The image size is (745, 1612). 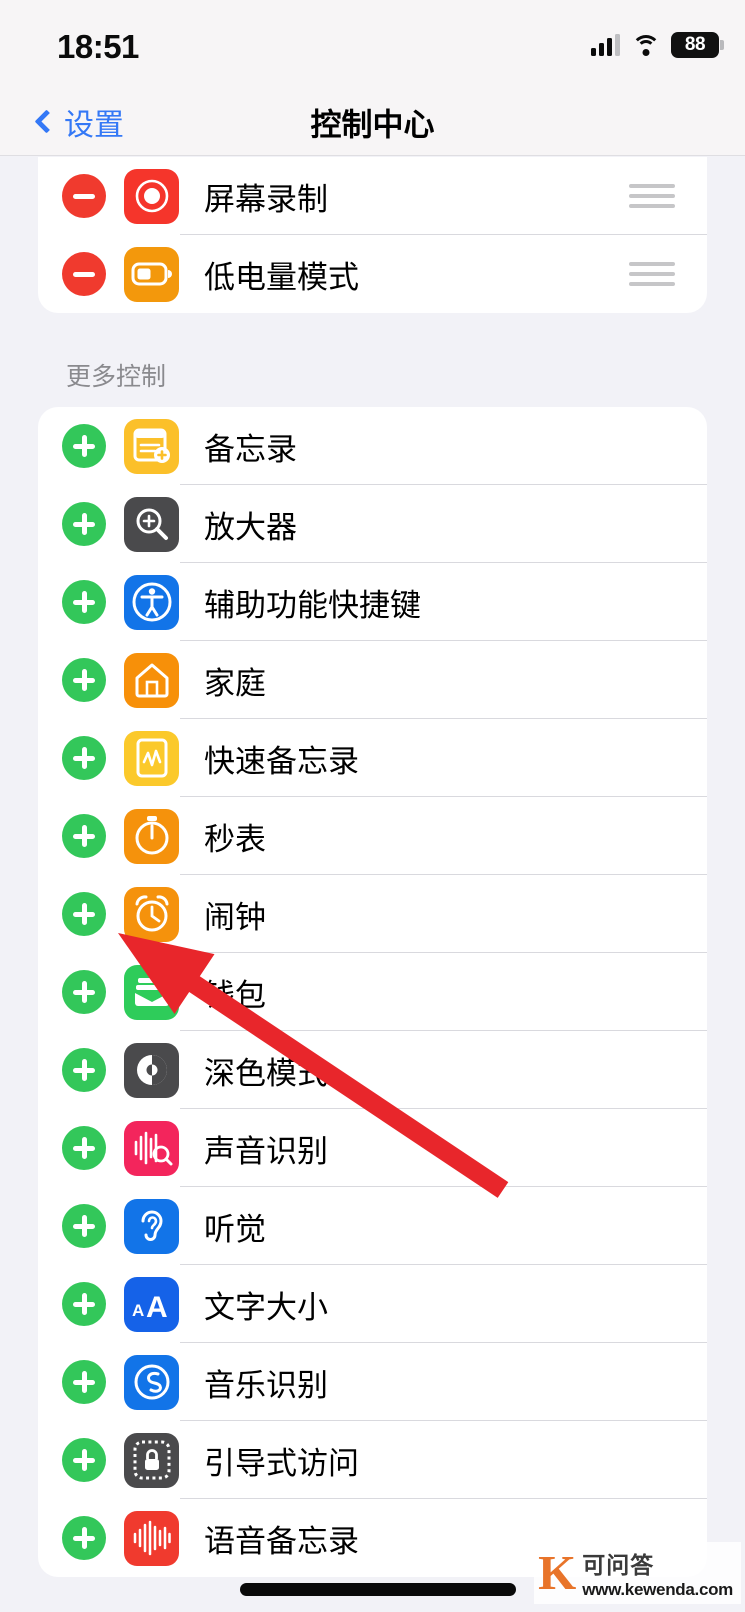 What do you see at coordinates (372, 914) in the screenshot?
I see `control-list-row: 闹钟` at bounding box center [372, 914].